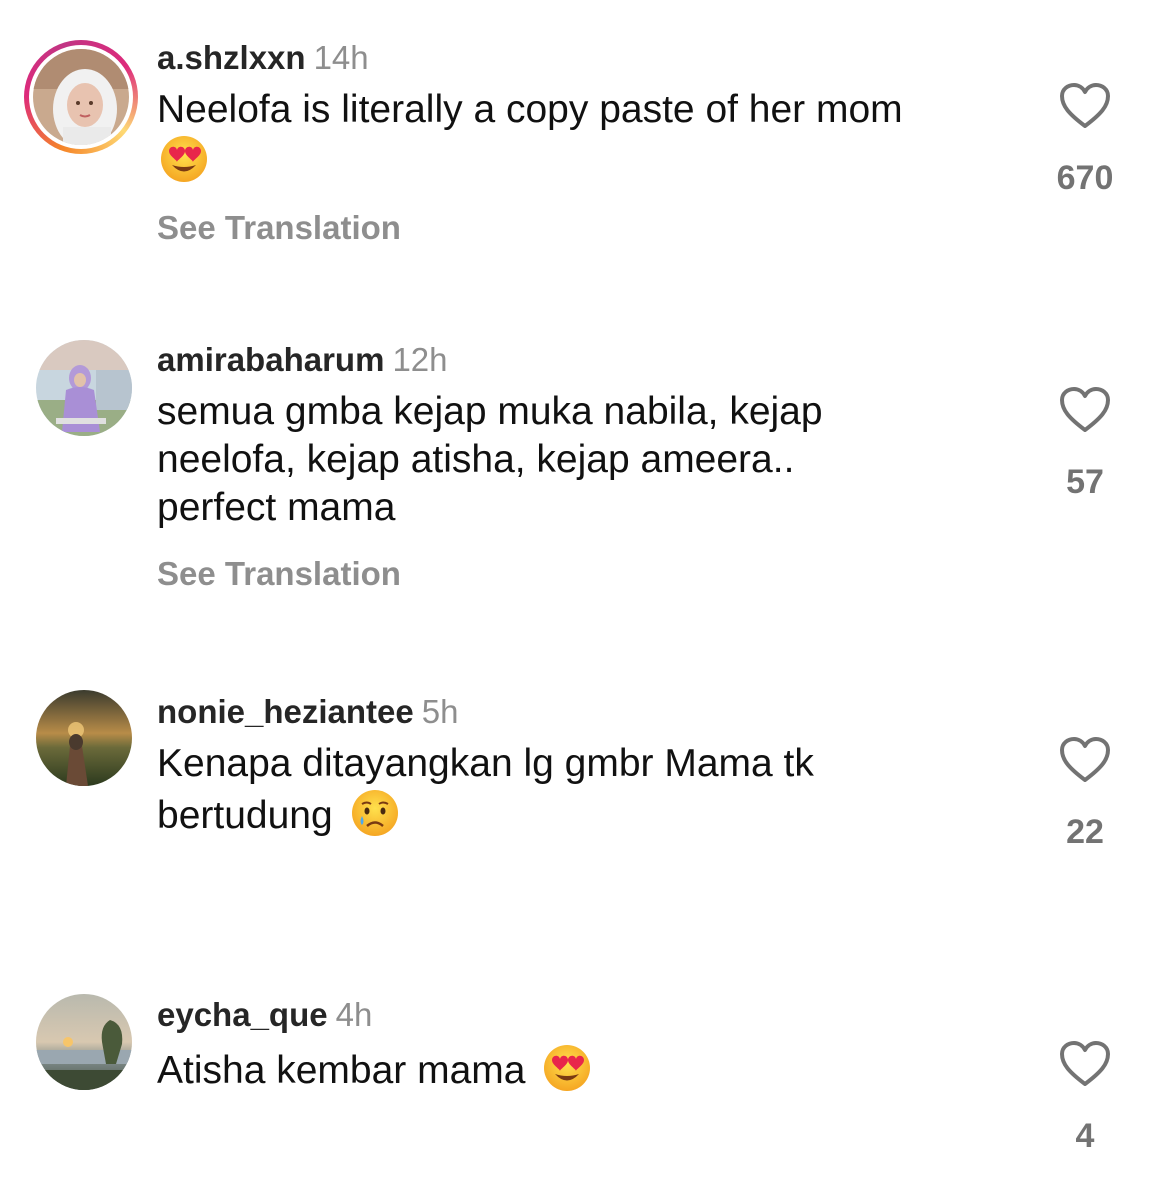 This screenshot has height=1183, width=1169. What do you see at coordinates (1085, 832) in the screenshot?
I see `like-count: 22` at bounding box center [1085, 832].